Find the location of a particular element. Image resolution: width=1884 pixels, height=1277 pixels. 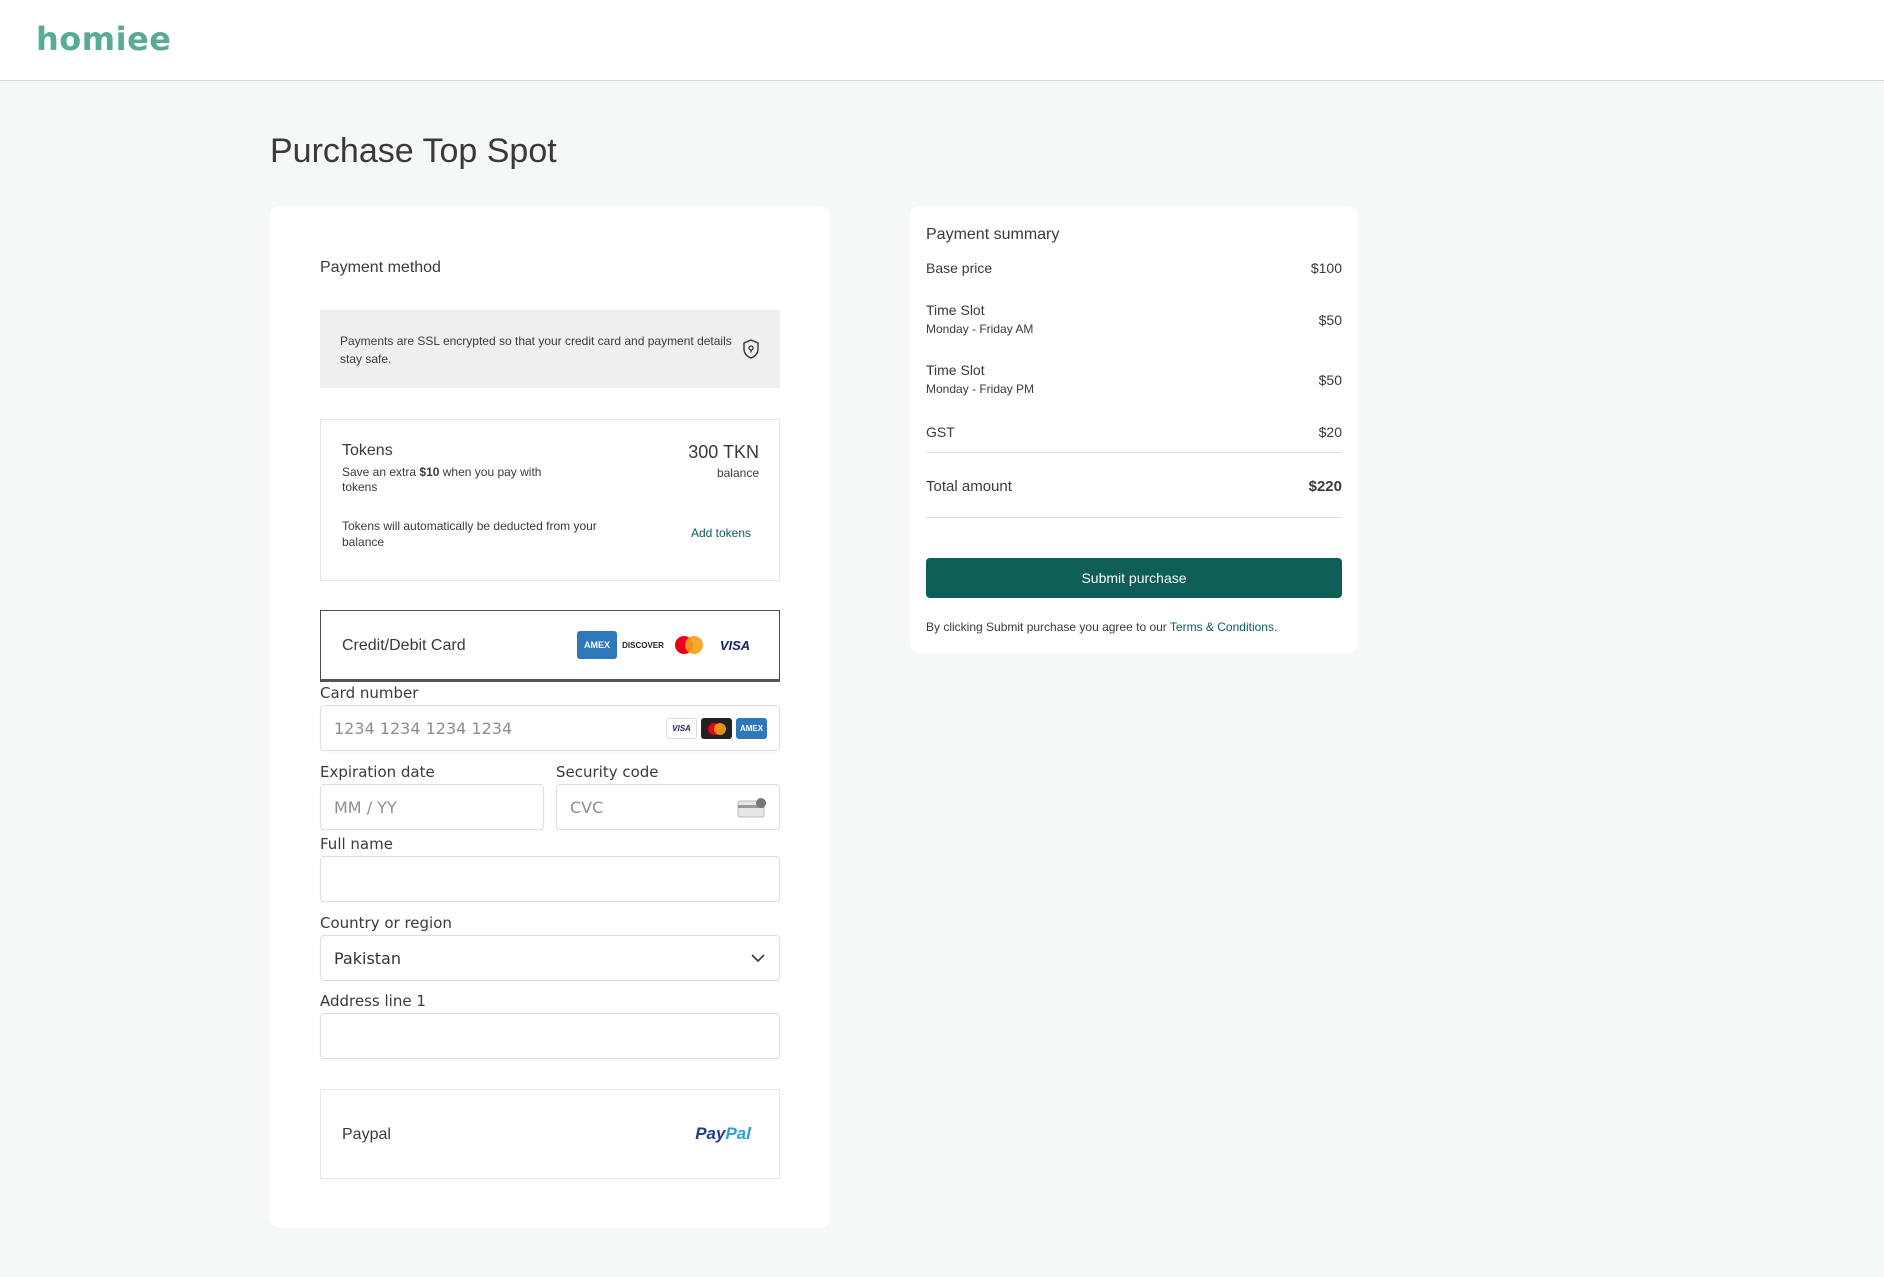

submit-purchase-button: Submit purchase is located at coordinates (1134, 578).